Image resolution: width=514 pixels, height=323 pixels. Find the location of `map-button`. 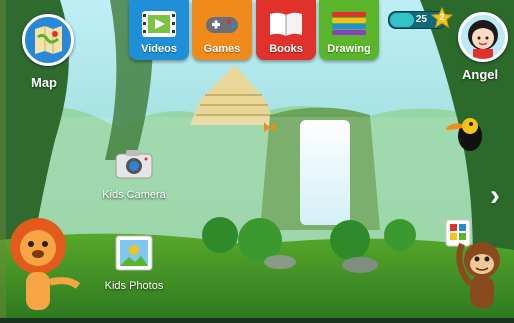

map-button is located at coordinates (48, 40).